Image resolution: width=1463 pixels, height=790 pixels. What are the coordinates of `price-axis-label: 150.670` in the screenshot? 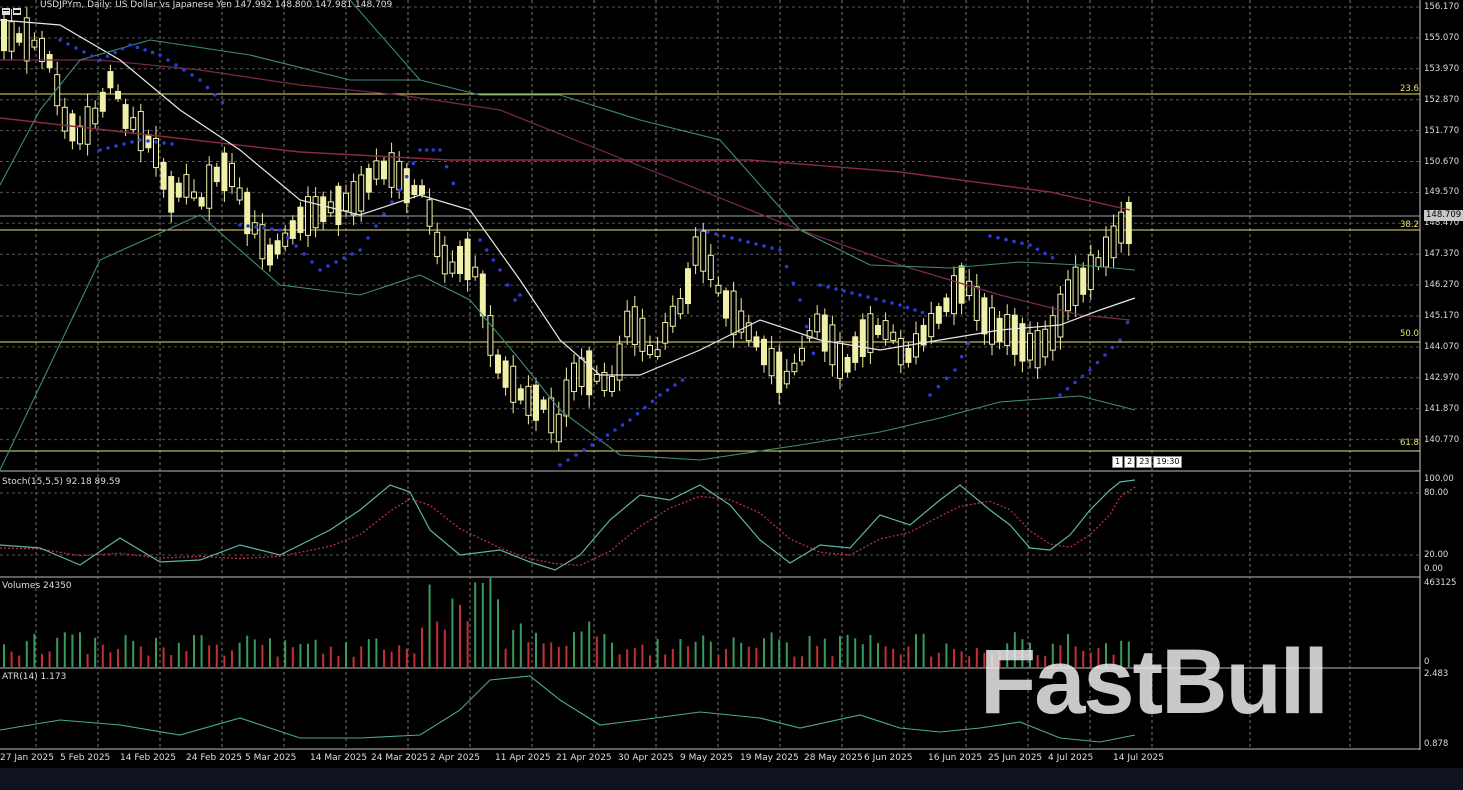 It's located at (1442, 161).